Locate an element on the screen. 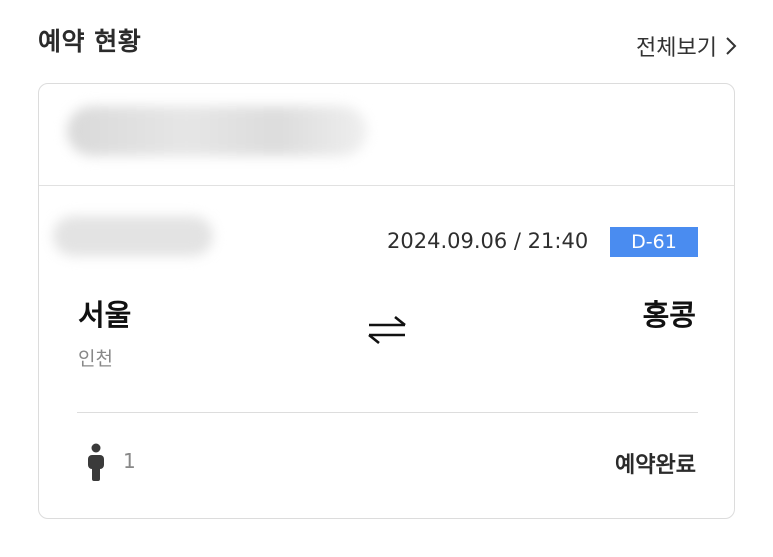  page-title: 예약 현황 is located at coordinates (90, 41).